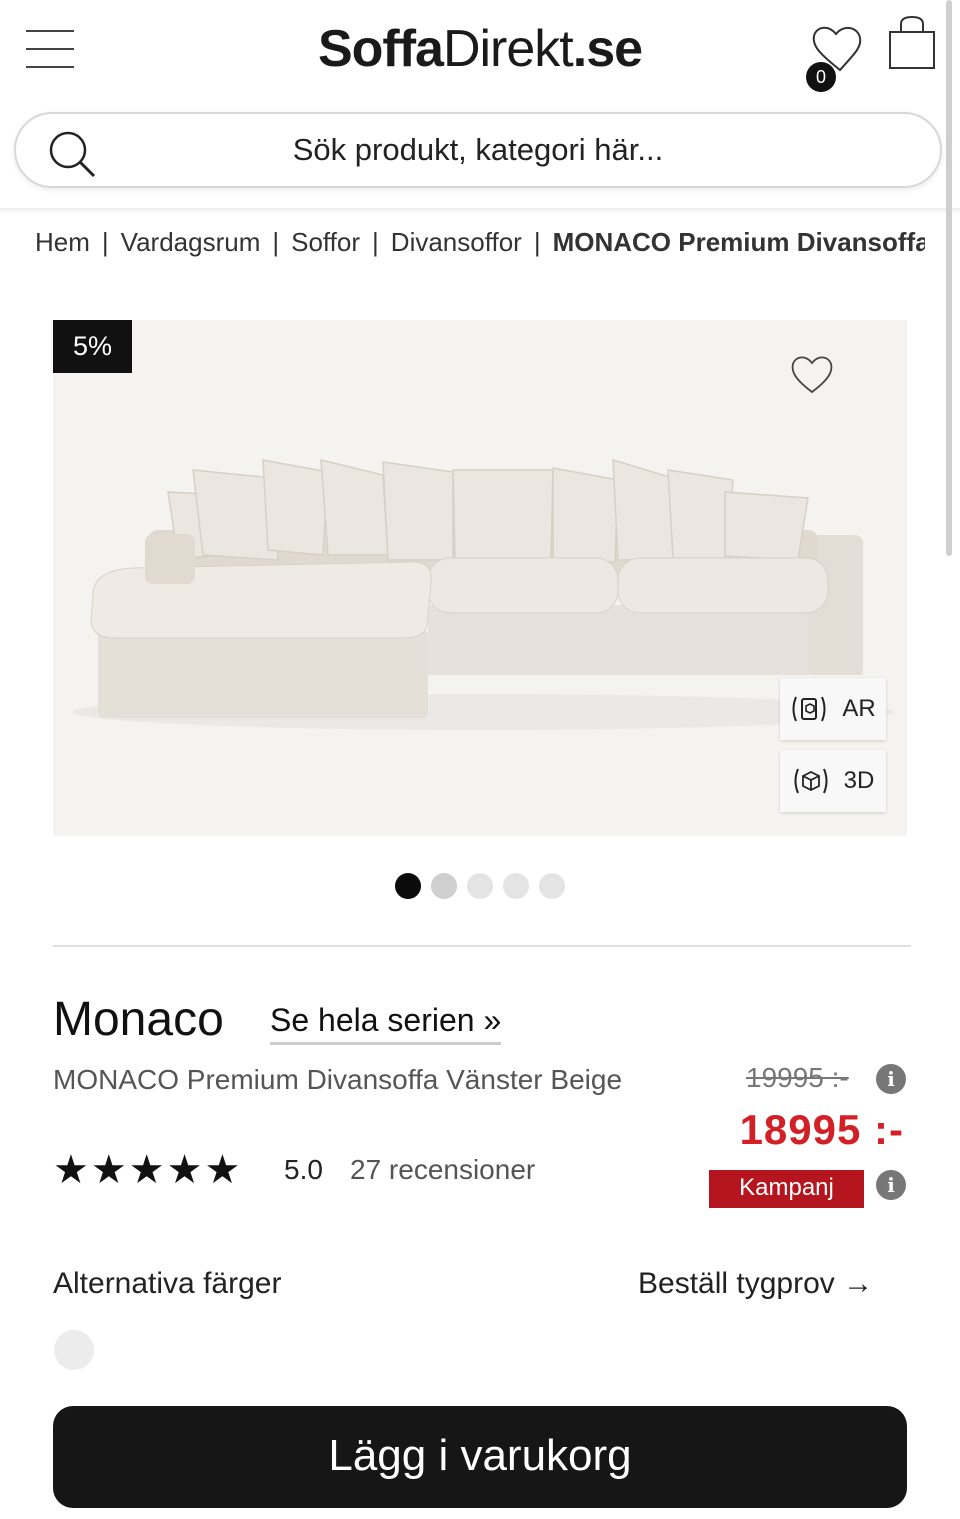 Image resolution: width=960 pixels, height=1519 pixels. I want to click on old-price: 19995 :-, so click(797, 1077).